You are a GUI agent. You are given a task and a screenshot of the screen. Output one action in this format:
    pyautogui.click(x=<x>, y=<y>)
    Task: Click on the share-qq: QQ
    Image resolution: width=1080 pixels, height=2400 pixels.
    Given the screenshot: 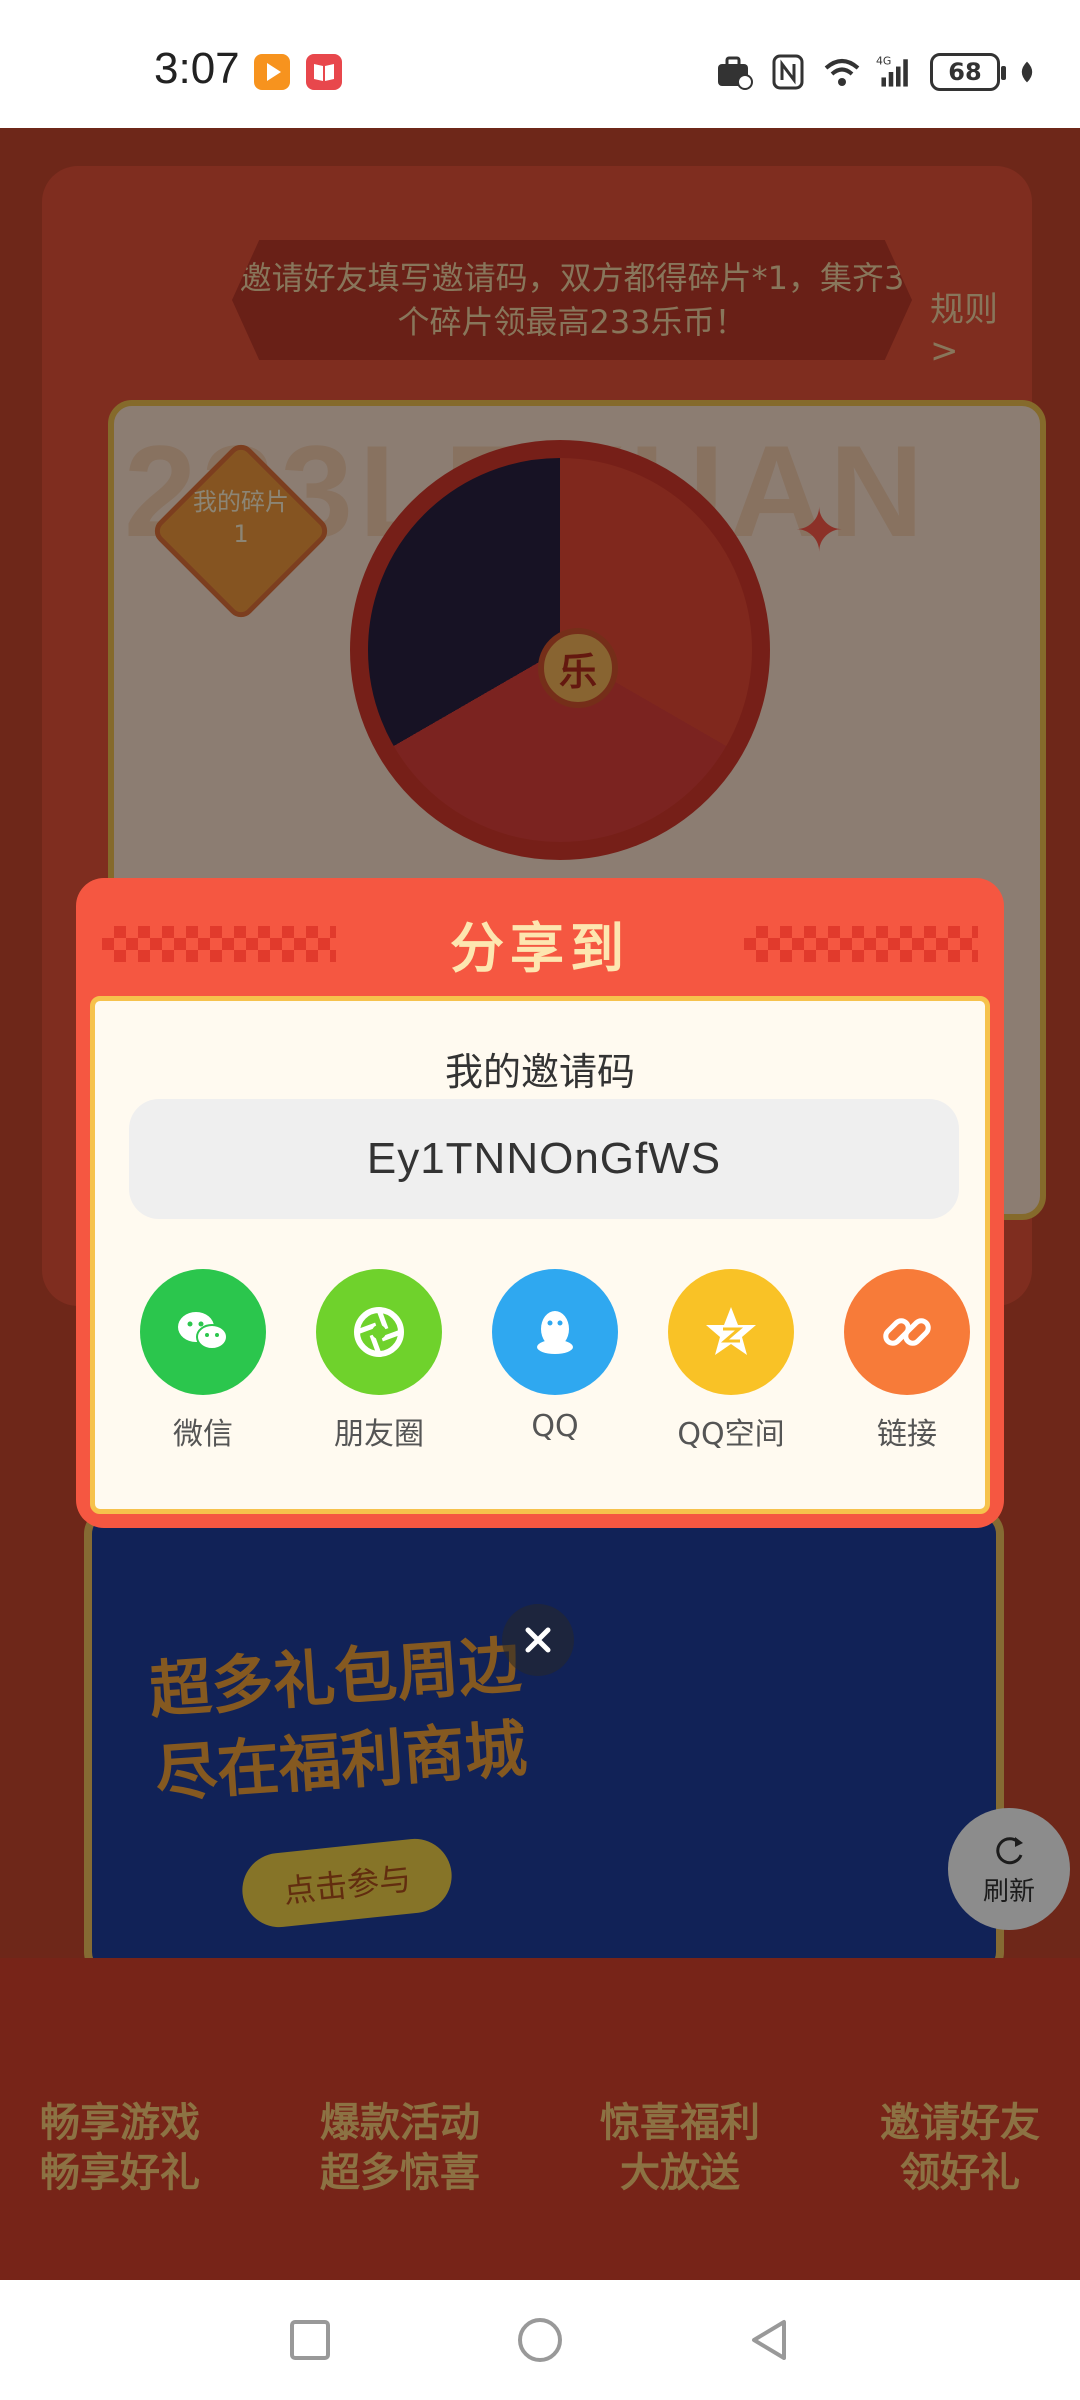 What is the action you would take?
    pyautogui.click(x=555, y=1356)
    